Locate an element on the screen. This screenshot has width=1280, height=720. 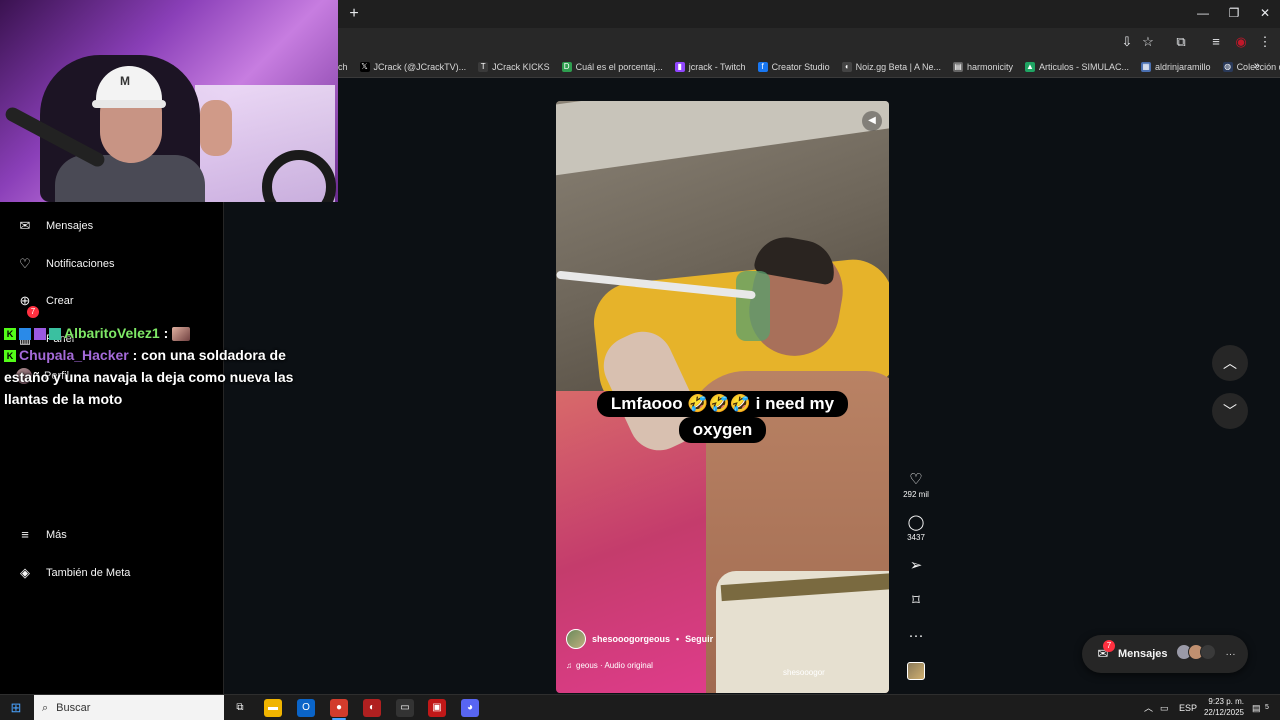
sidebar-item-mensajes: ✉ Mensajes is located at coordinates (55, 226).